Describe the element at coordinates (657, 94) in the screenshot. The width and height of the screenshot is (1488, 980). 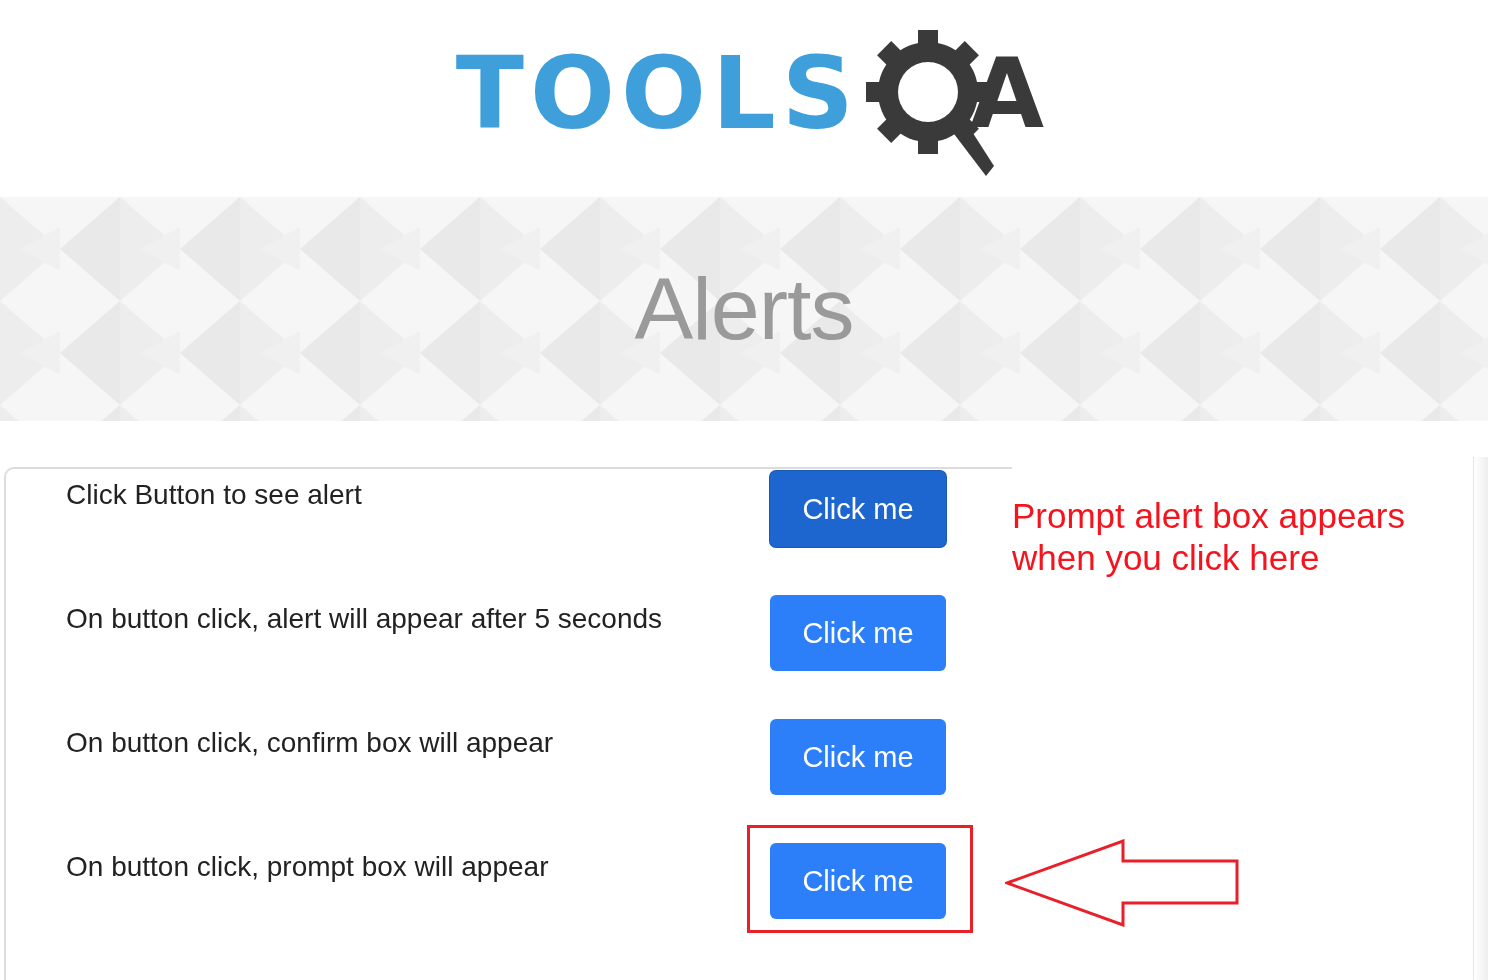
I see `logo-text: TOOLS` at that location.